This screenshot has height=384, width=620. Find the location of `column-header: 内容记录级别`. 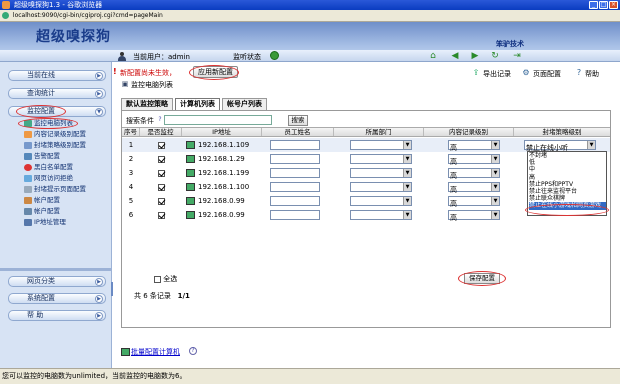

column-header: 内容记录级别 is located at coordinates (469, 132).